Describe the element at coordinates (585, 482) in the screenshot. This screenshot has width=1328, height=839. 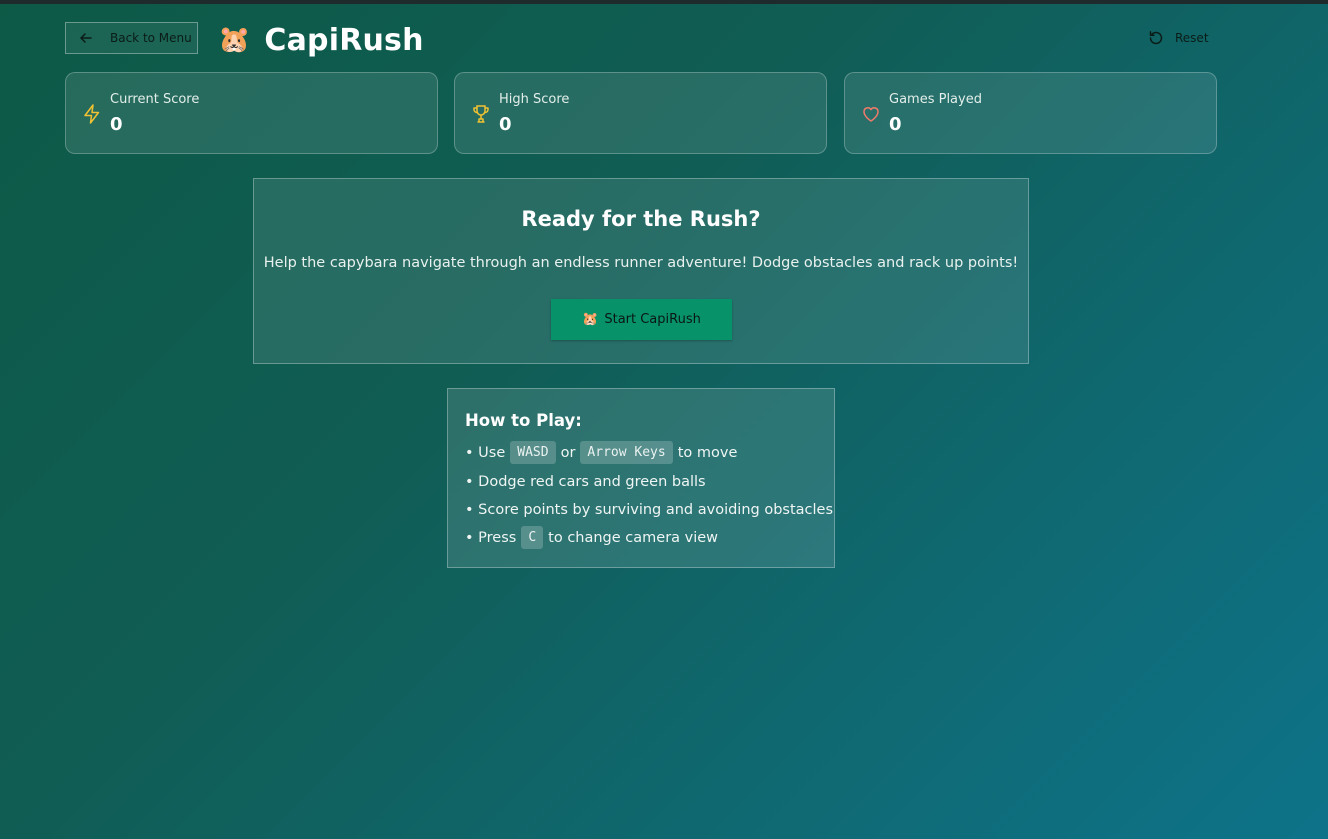
I see `instruction-line: • Dodge red cars and green balls` at that location.